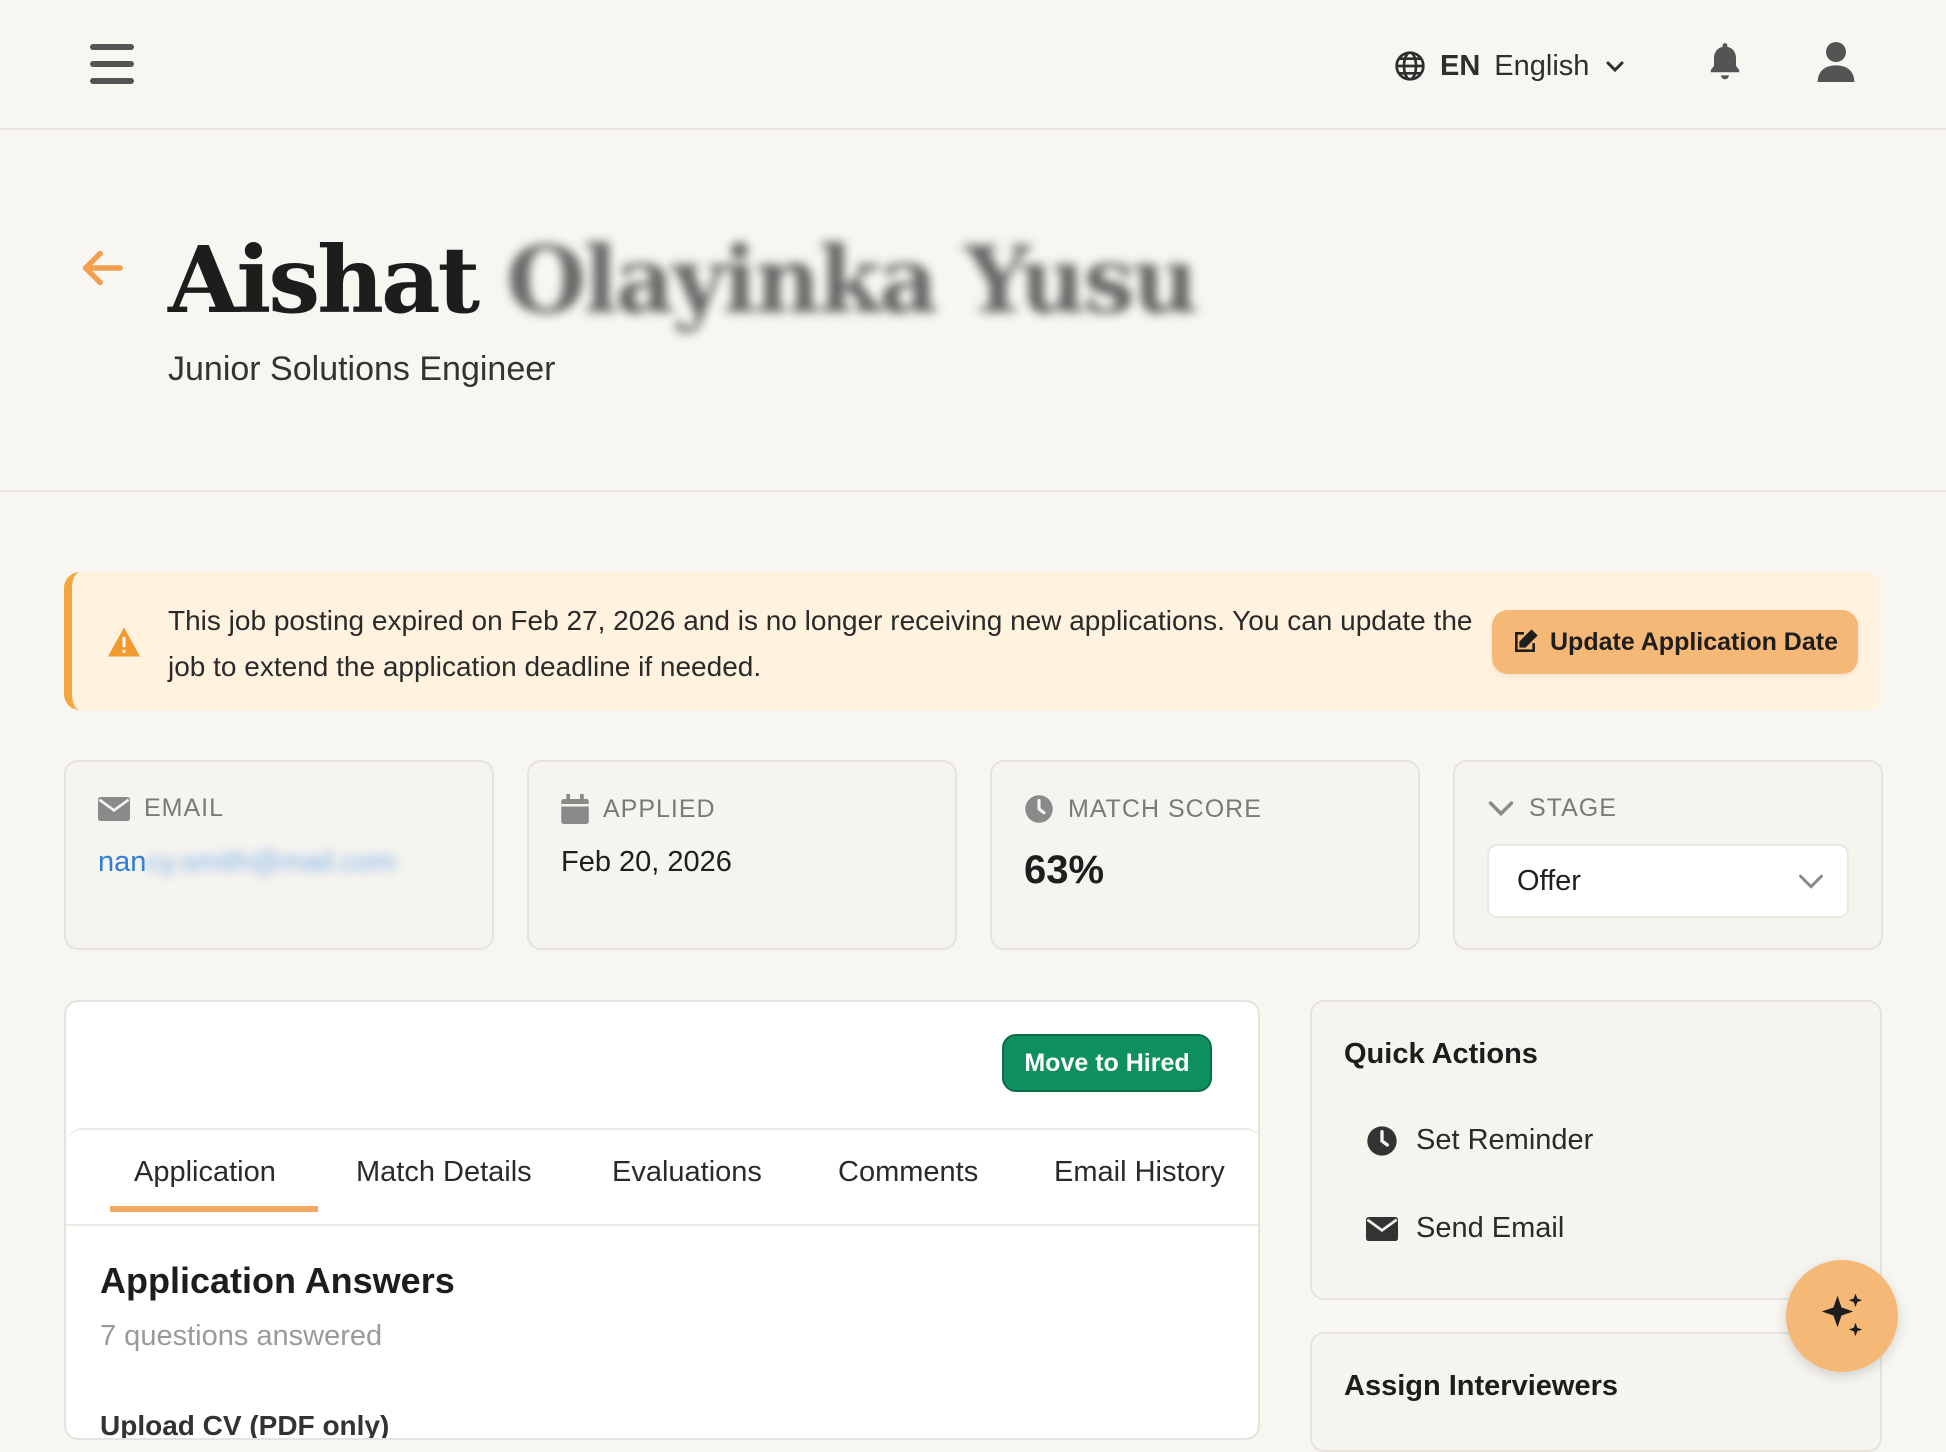  I want to click on candidate-name: Aishat Olayinka Yusu, so click(683, 280).